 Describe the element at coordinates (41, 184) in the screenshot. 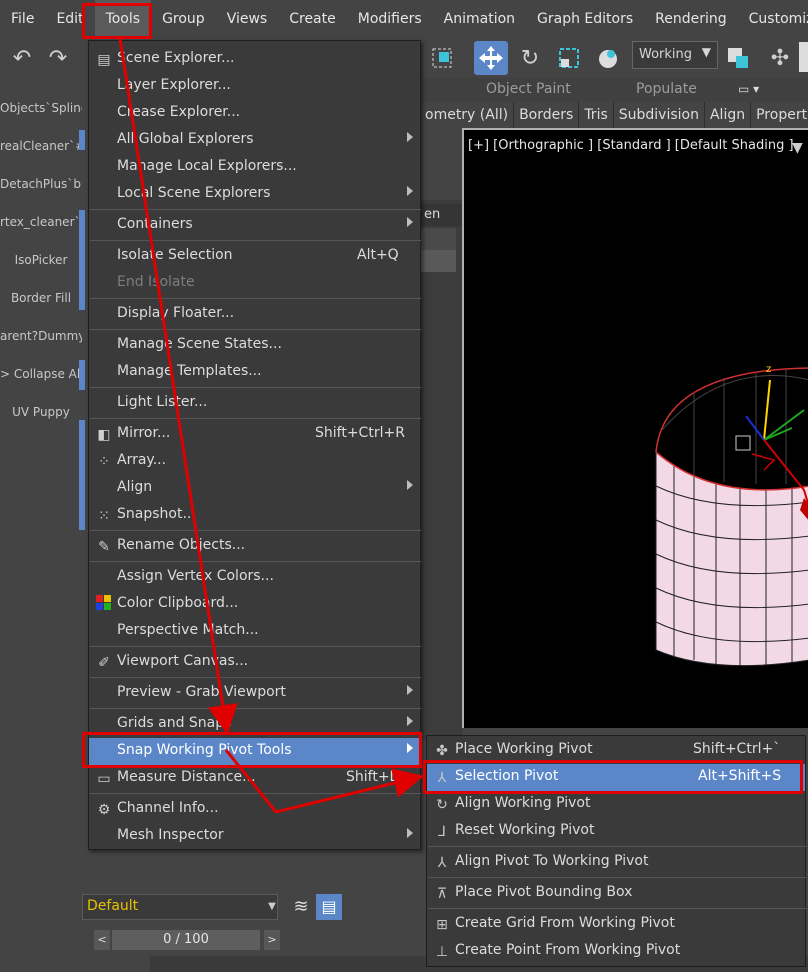

I see `script-button-detach-plus: DetachPlus`b` at that location.